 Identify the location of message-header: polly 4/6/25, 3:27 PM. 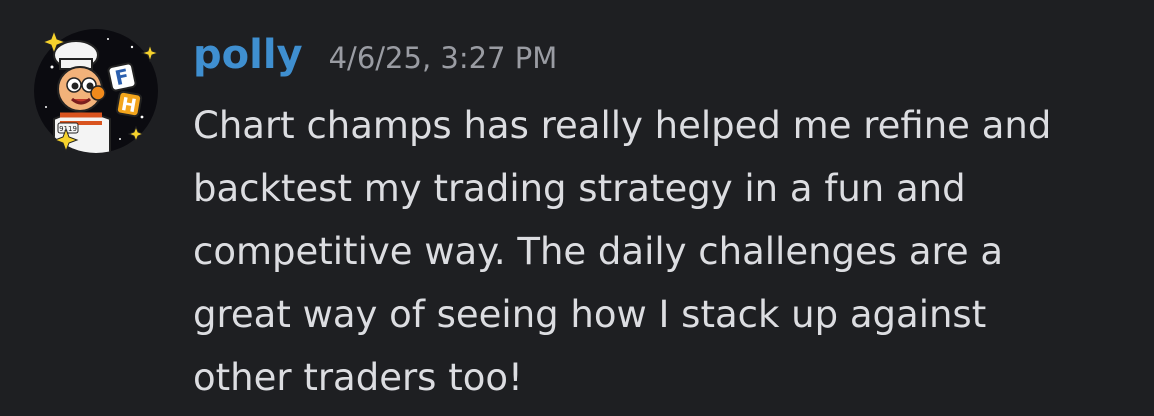
(375, 62).